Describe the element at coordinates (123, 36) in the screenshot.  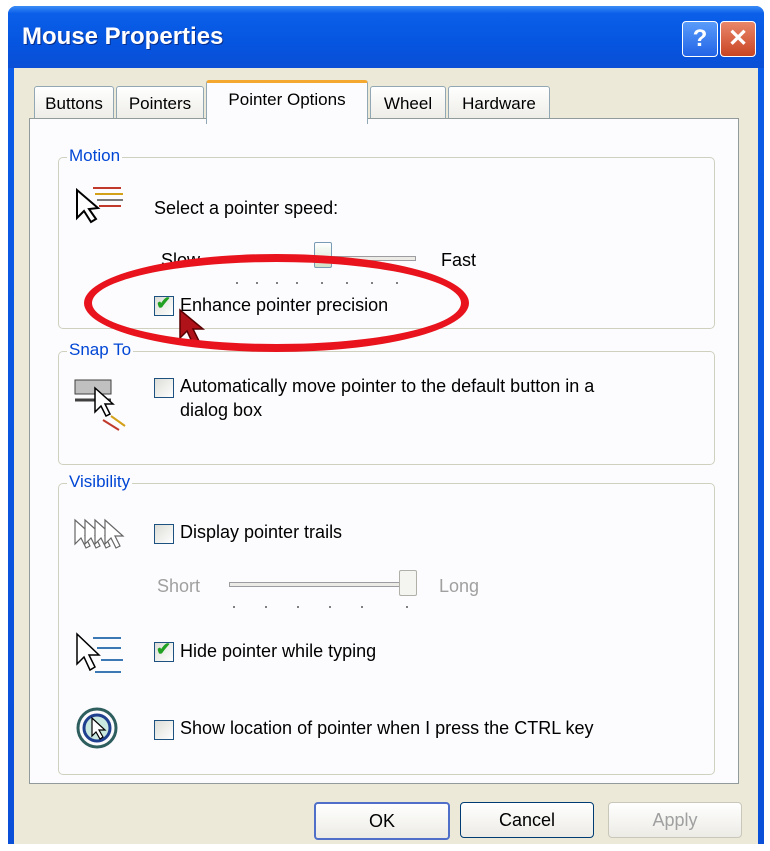
I see `window-title: Mouse Properties` at that location.